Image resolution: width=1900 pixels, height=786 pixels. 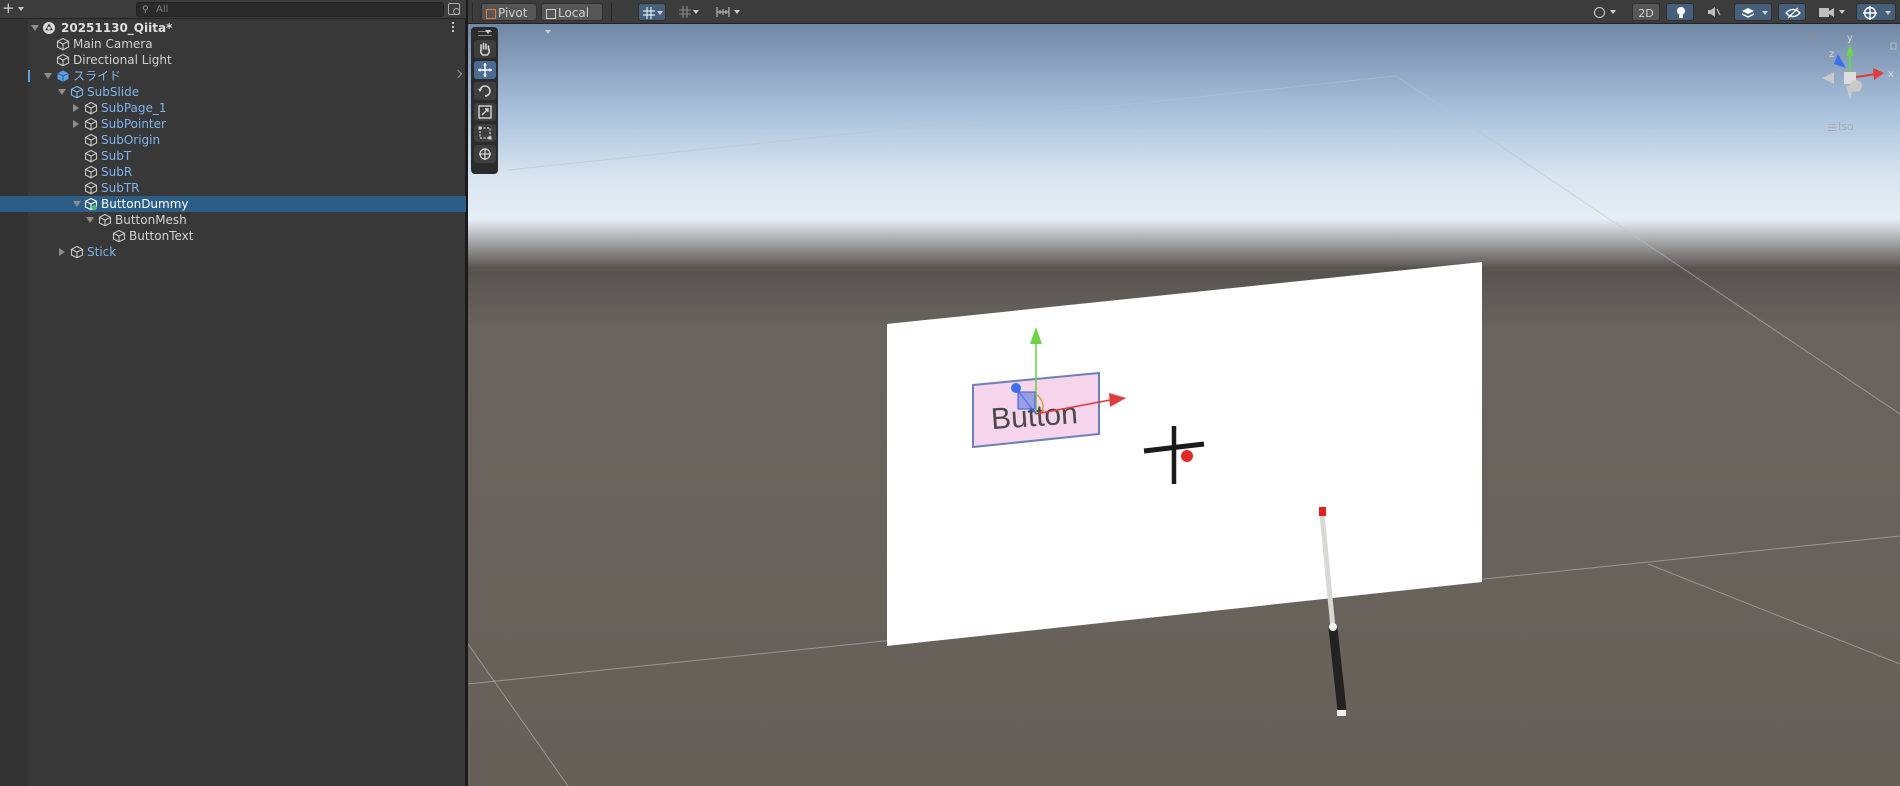 I want to click on hierarchy-item-directional-light: Directional Light, so click(x=233, y=60).